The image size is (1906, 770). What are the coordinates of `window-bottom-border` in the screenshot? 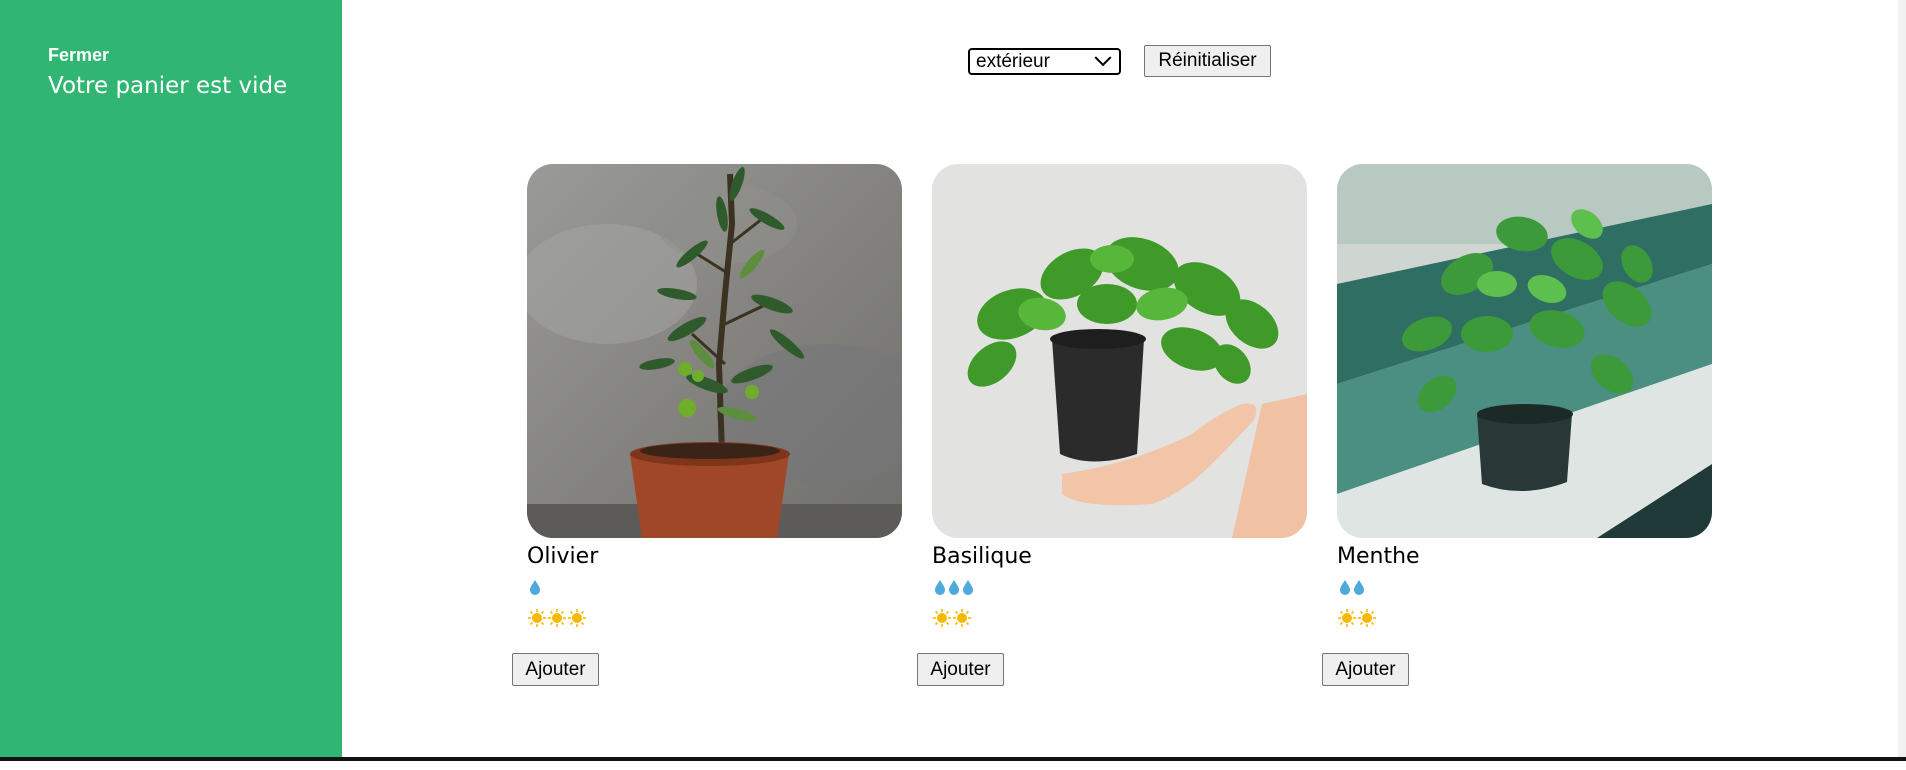 It's located at (953, 759).